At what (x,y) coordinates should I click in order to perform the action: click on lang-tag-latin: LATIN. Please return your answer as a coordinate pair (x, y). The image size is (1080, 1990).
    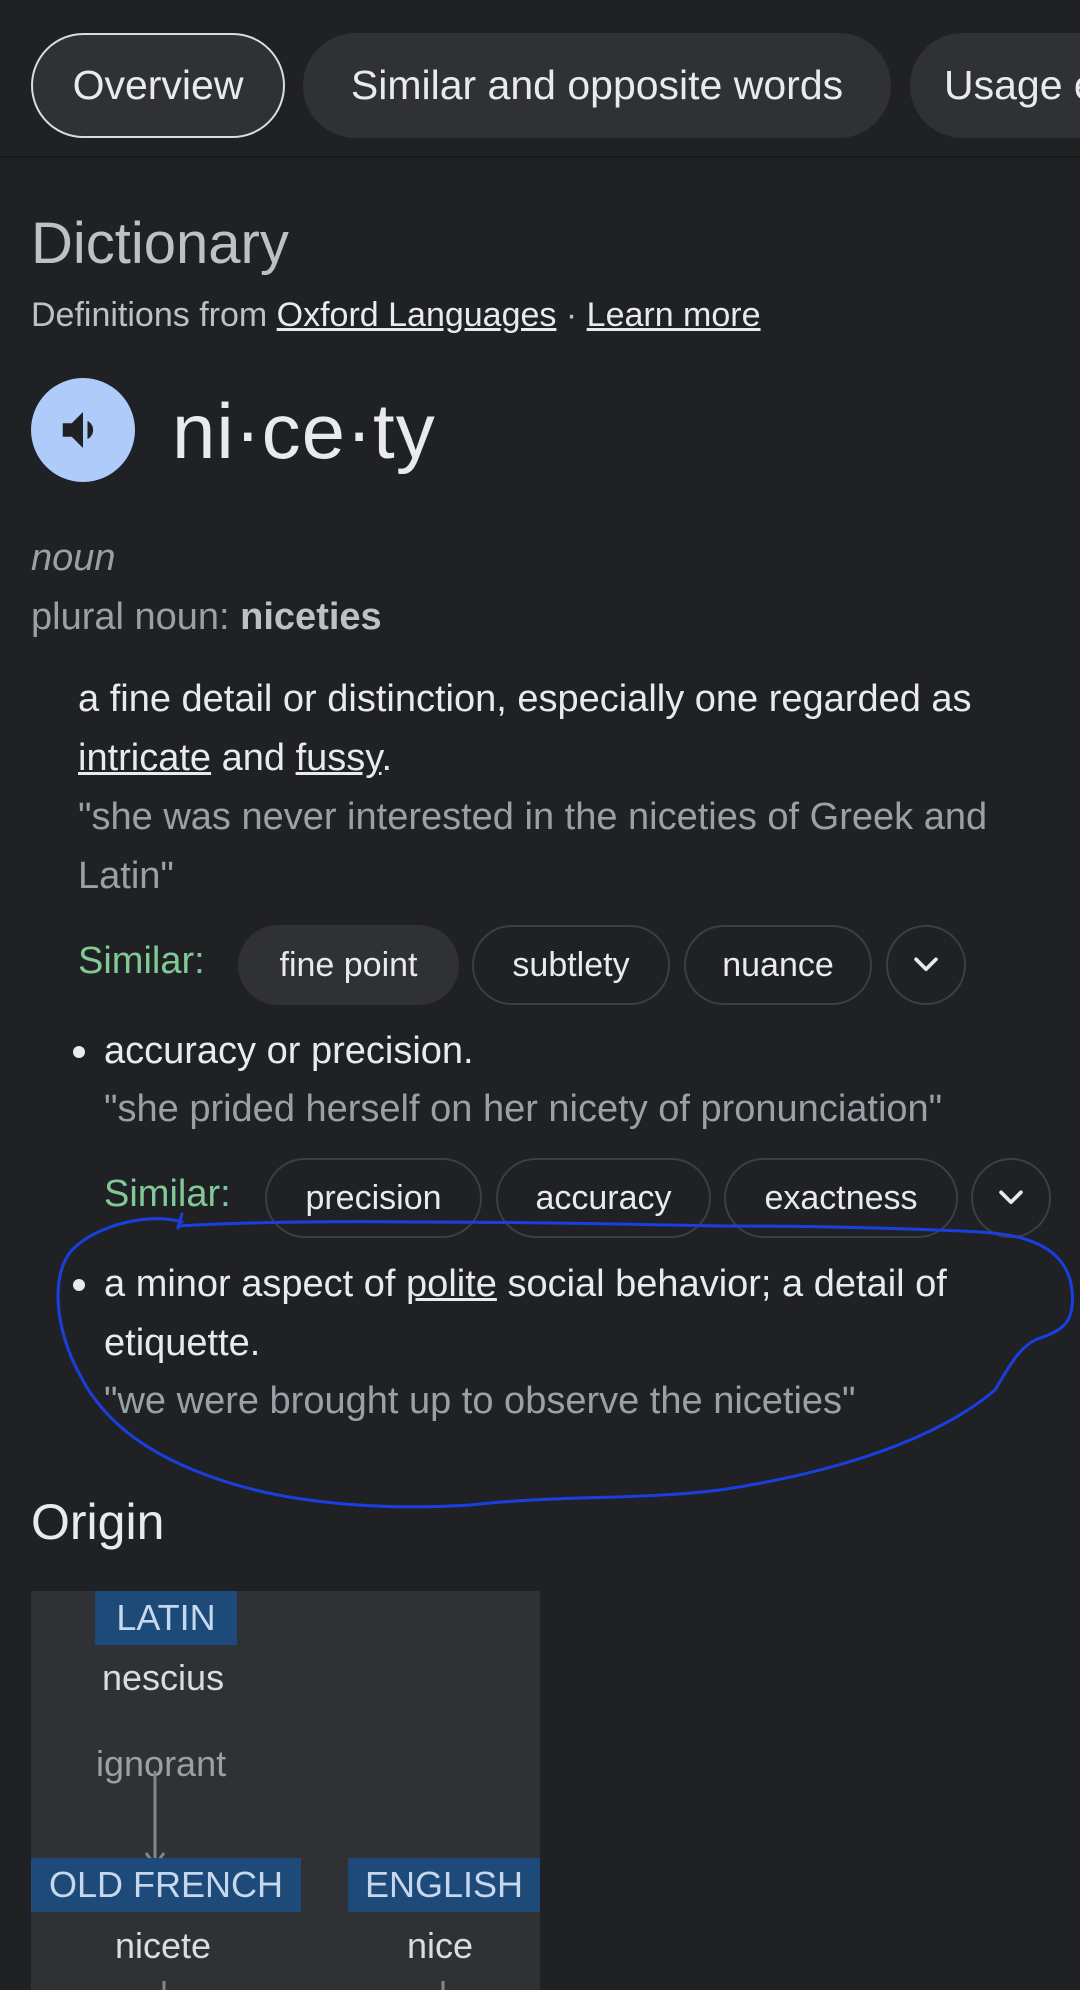
    Looking at the image, I should click on (166, 1618).